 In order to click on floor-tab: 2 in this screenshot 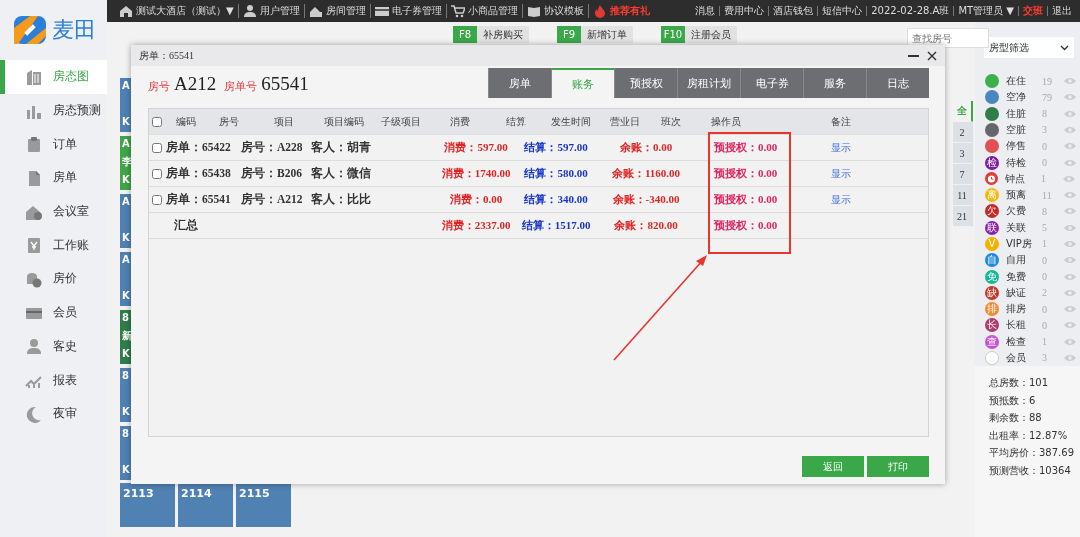, I will do `click(963, 132)`.